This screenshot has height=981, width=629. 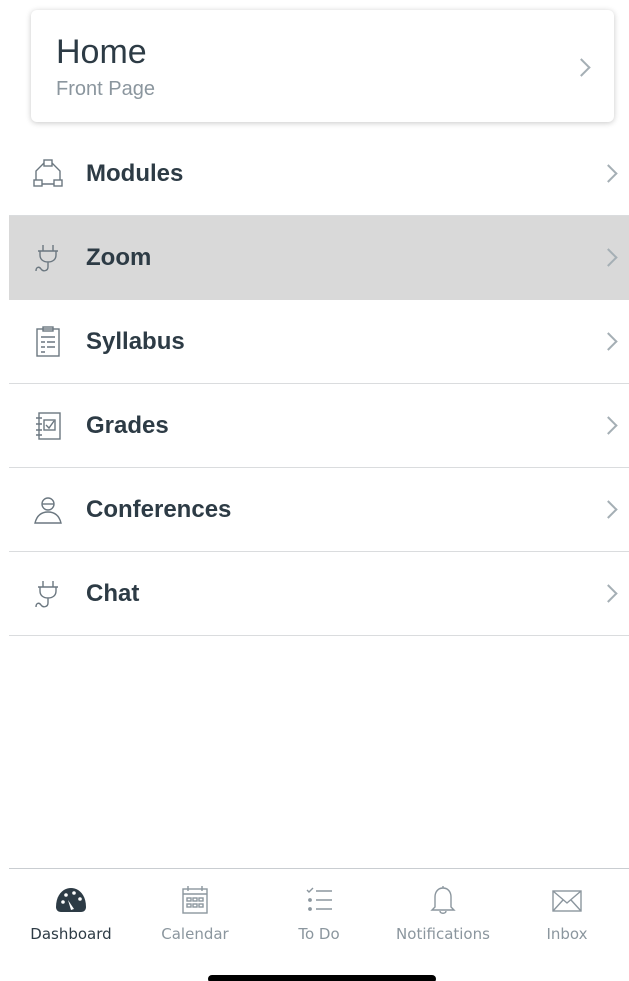 I want to click on menu-item-label: Chat, so click(x=113, y=593).